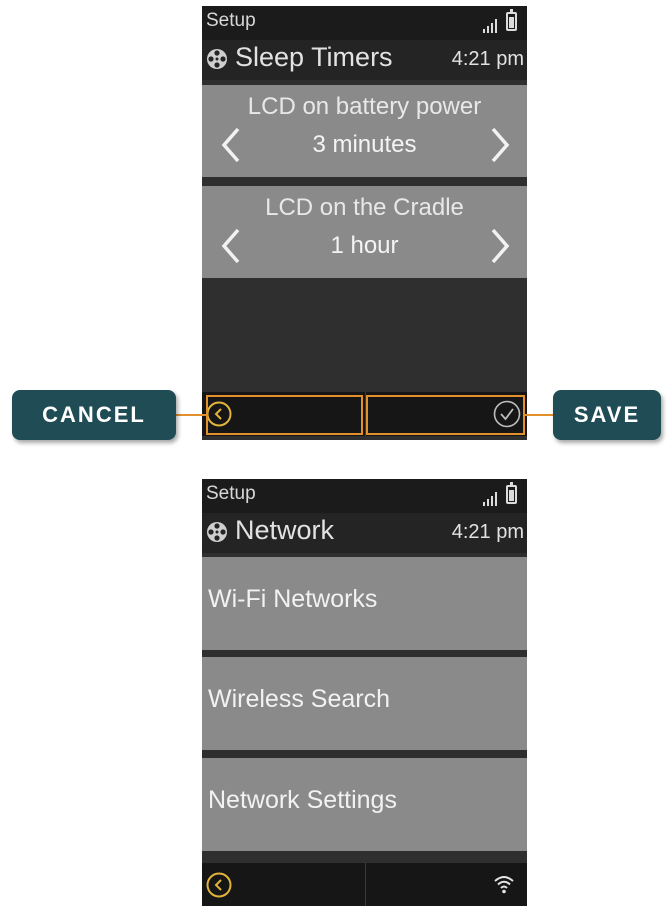 The height and width of the screenshot is (906, 667). I want to click on setting-label: LCD on the Cradle, so click(364, 207).